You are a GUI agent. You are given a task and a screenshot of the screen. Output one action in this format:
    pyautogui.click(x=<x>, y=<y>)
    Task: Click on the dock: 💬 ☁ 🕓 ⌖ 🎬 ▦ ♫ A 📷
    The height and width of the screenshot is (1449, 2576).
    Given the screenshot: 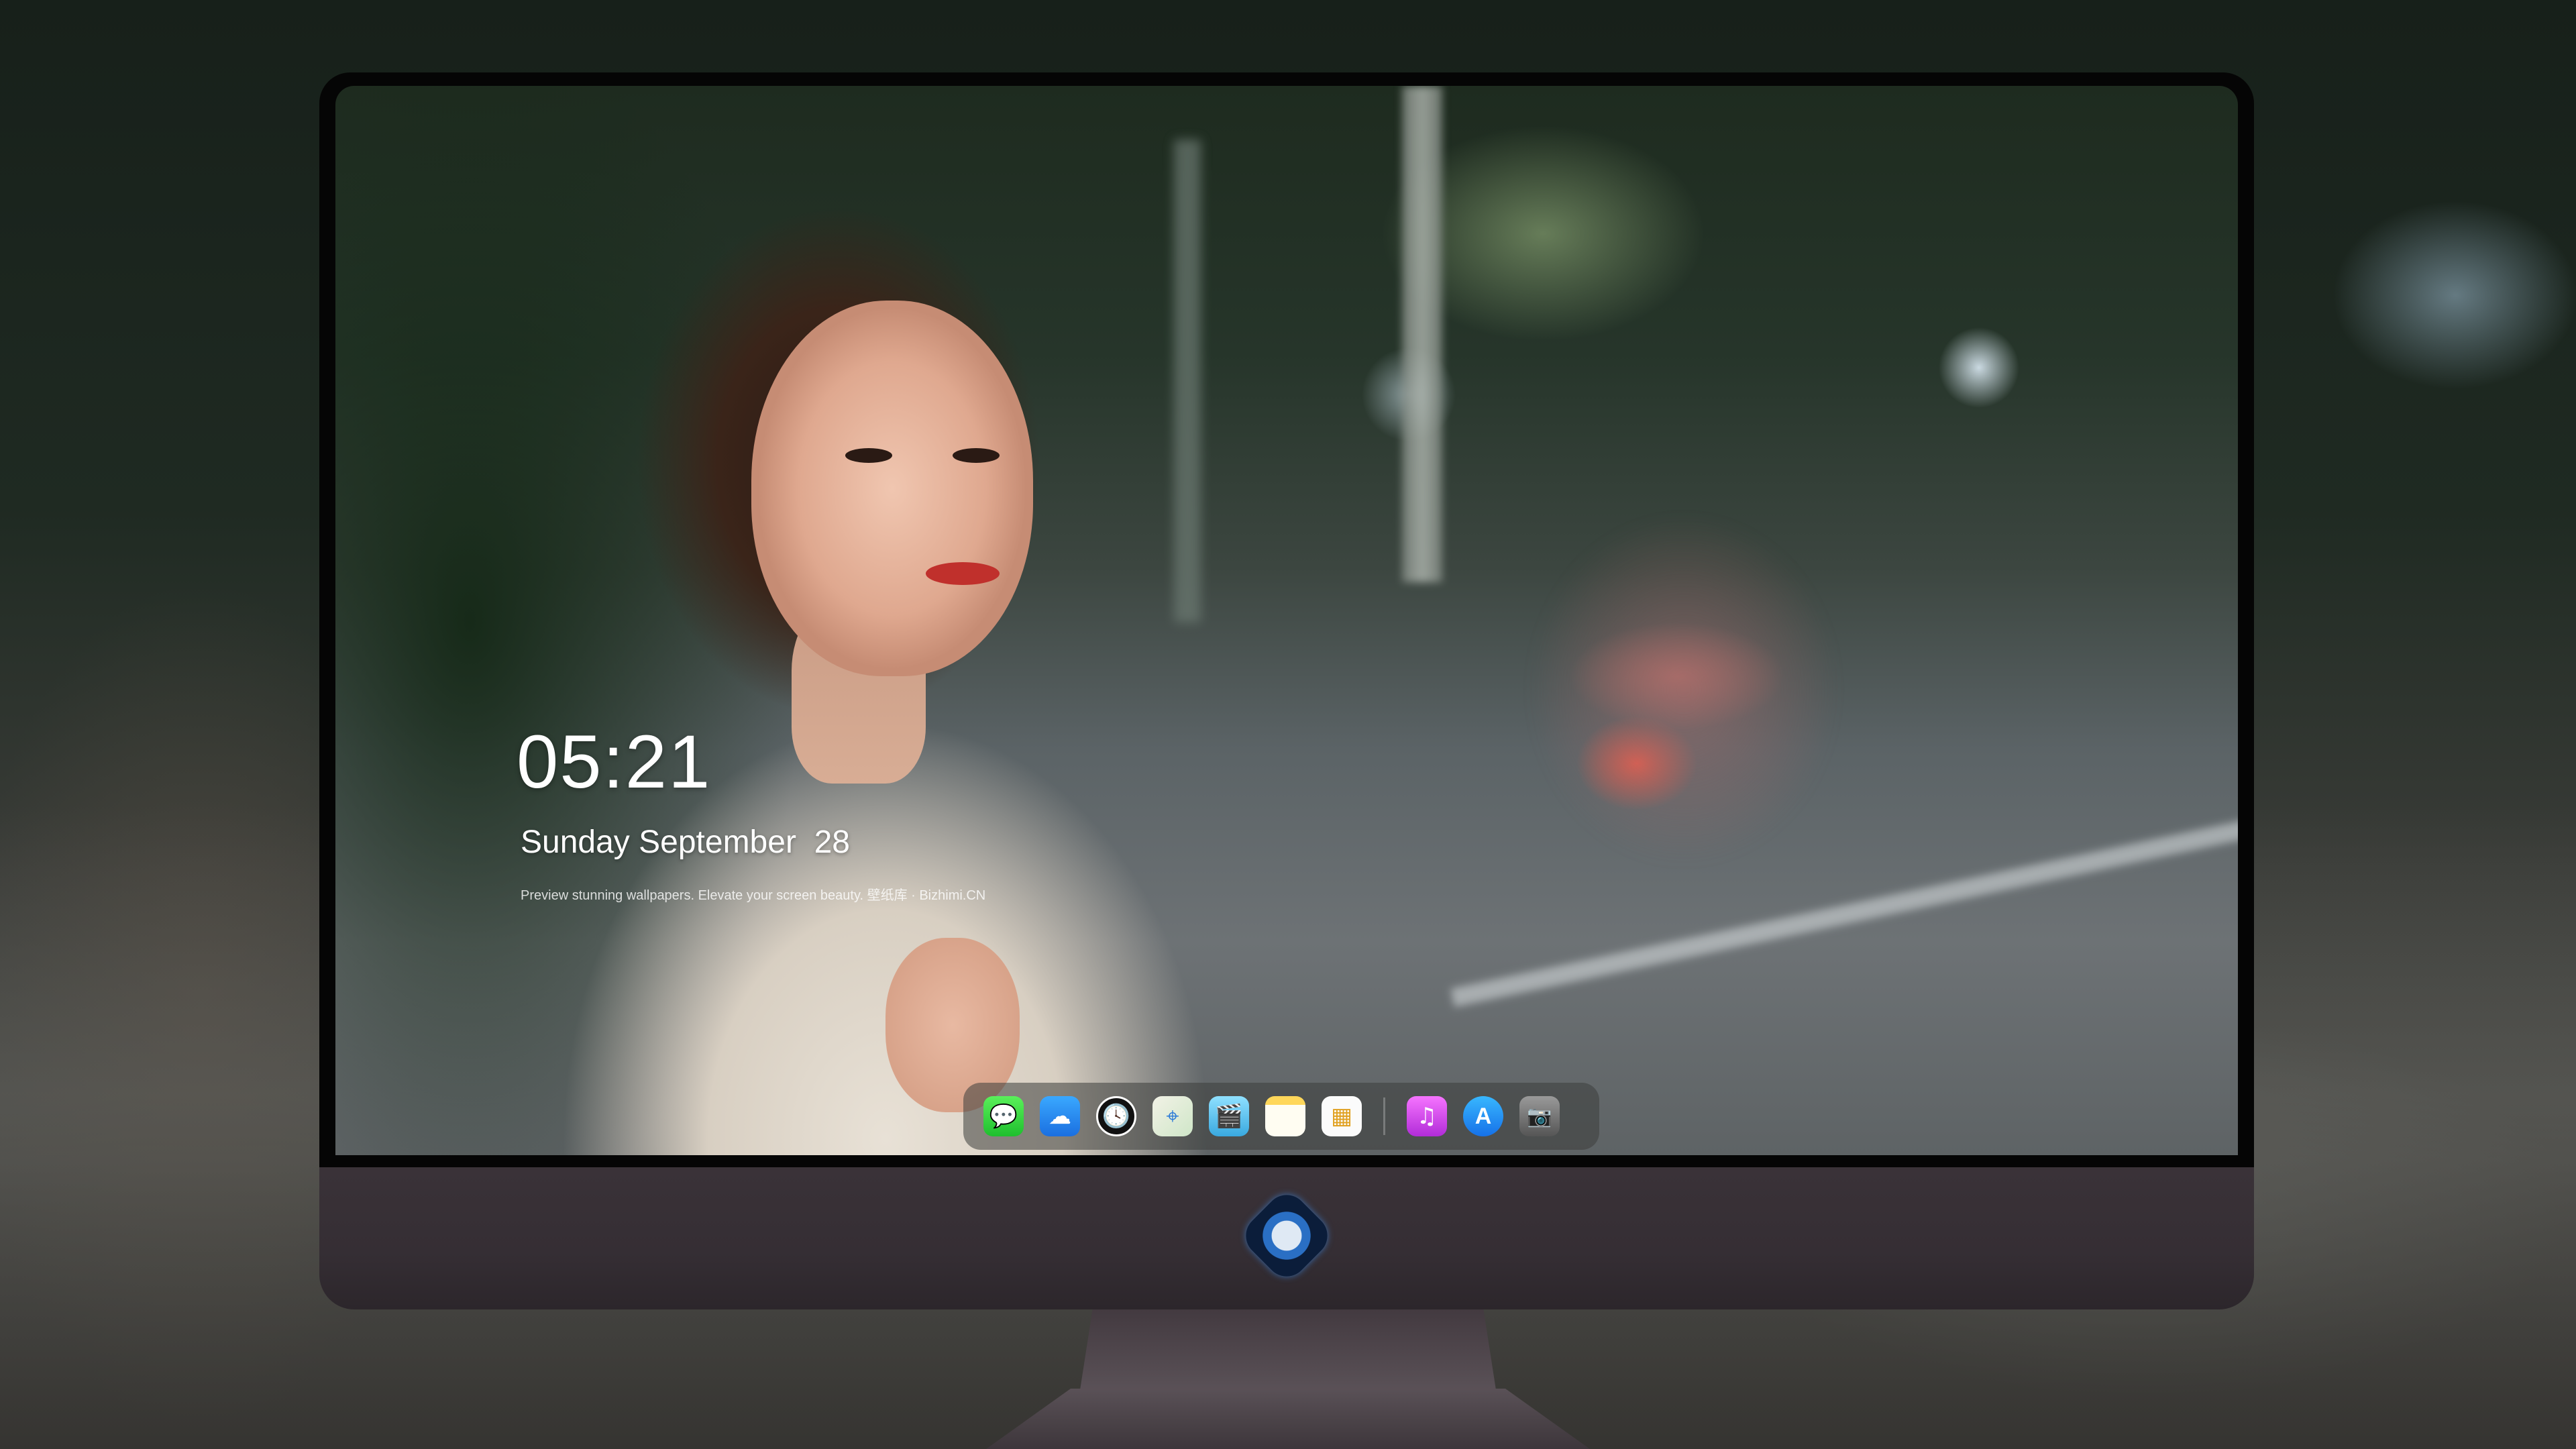 What is the action you would take?
    pyautogui.click(x=1281, y=1116)
    